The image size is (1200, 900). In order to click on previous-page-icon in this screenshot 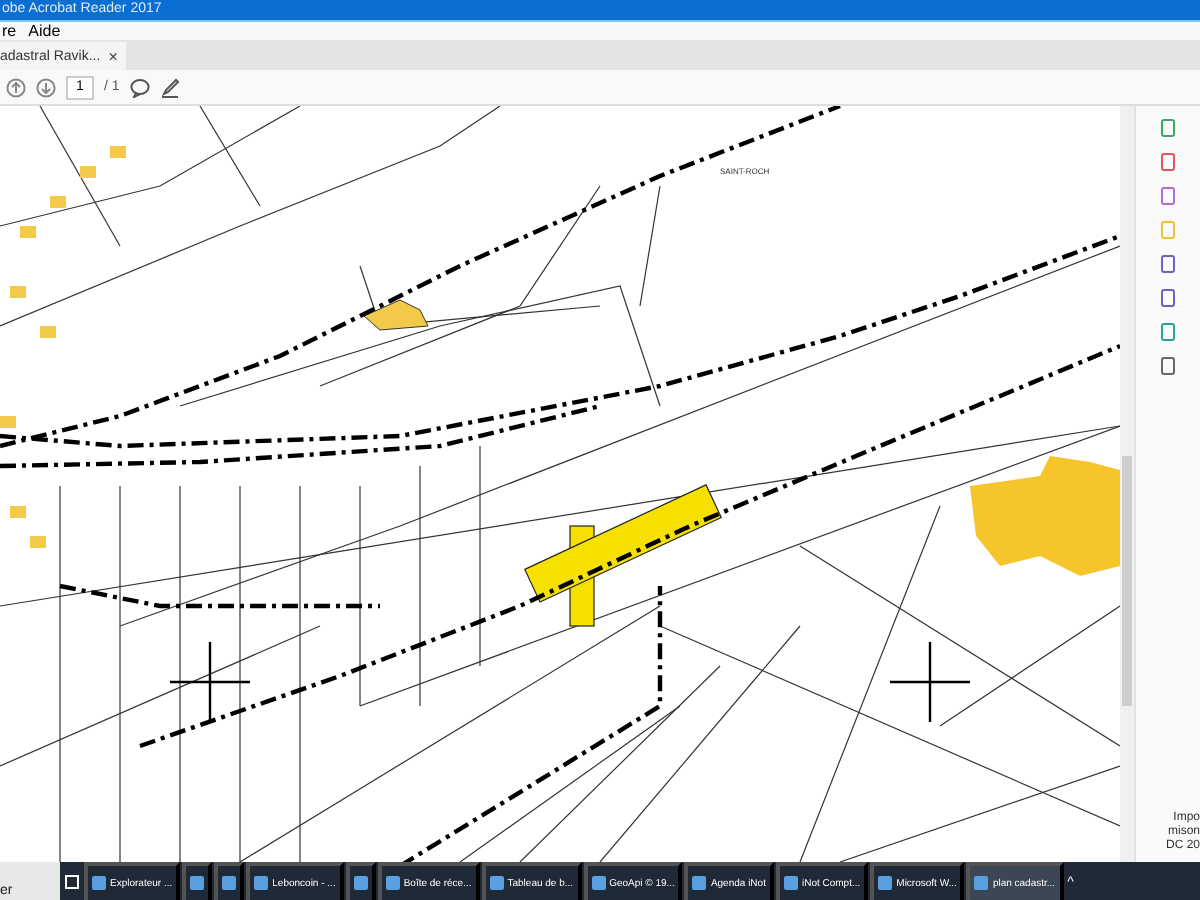, I will do `click(16, 87)`.